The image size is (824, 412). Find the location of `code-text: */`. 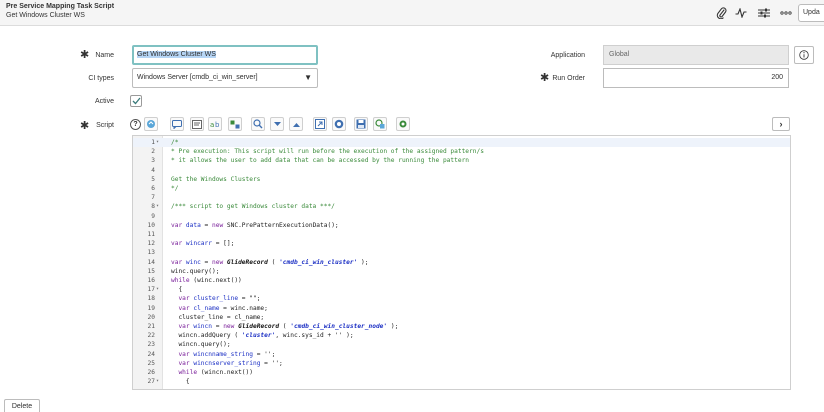

code-text: */ is located at coordinates (175, 188).